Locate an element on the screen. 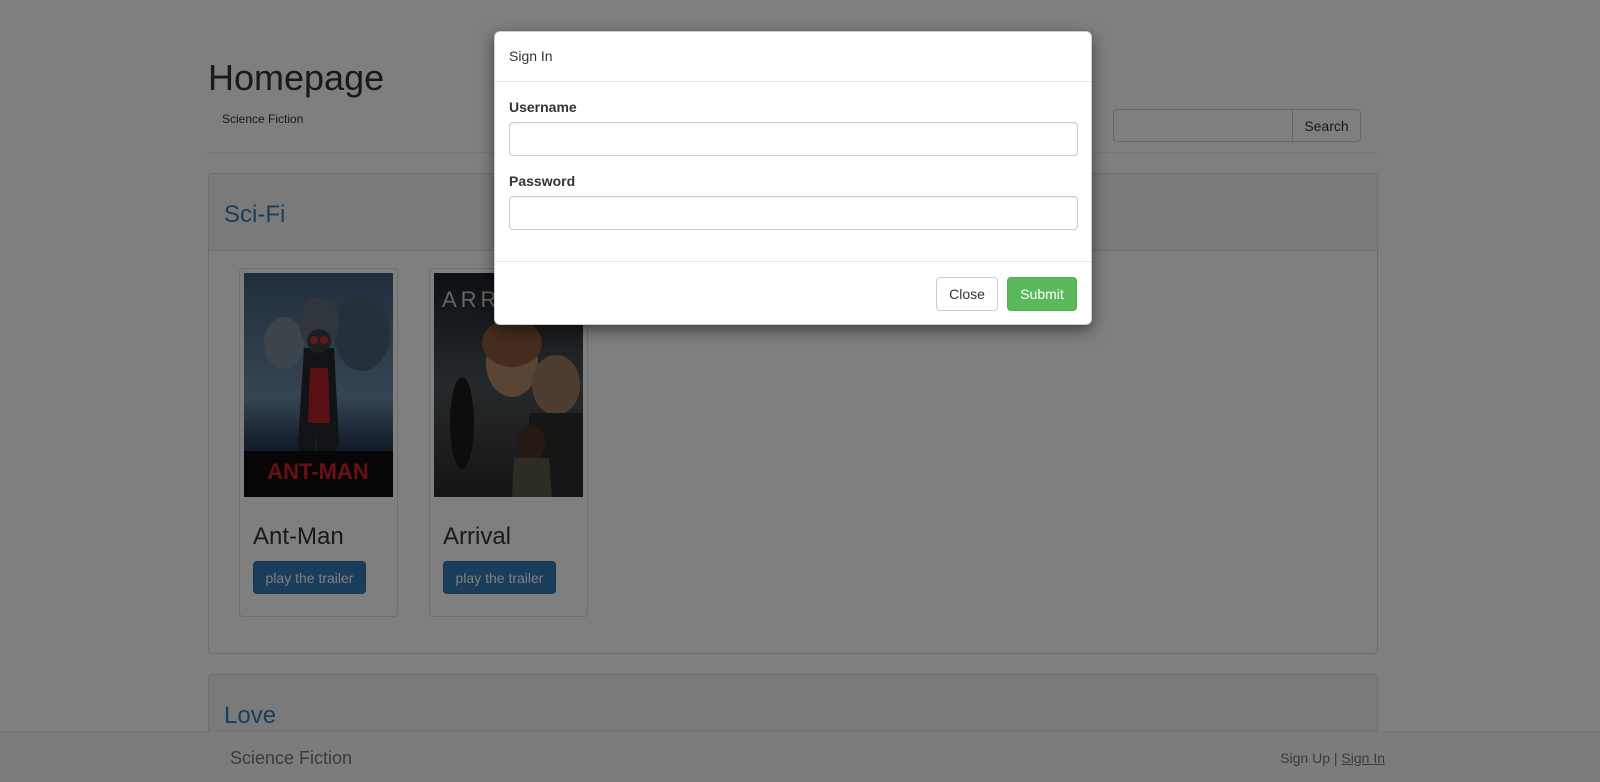 This screenshot has width=1600, height=782. password-label: Password is located at coordinates (542, 181).